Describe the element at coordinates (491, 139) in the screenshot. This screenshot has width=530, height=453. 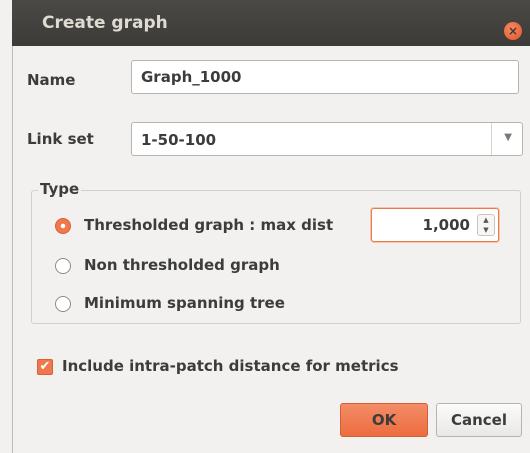
I see `combo-divider` at that location.